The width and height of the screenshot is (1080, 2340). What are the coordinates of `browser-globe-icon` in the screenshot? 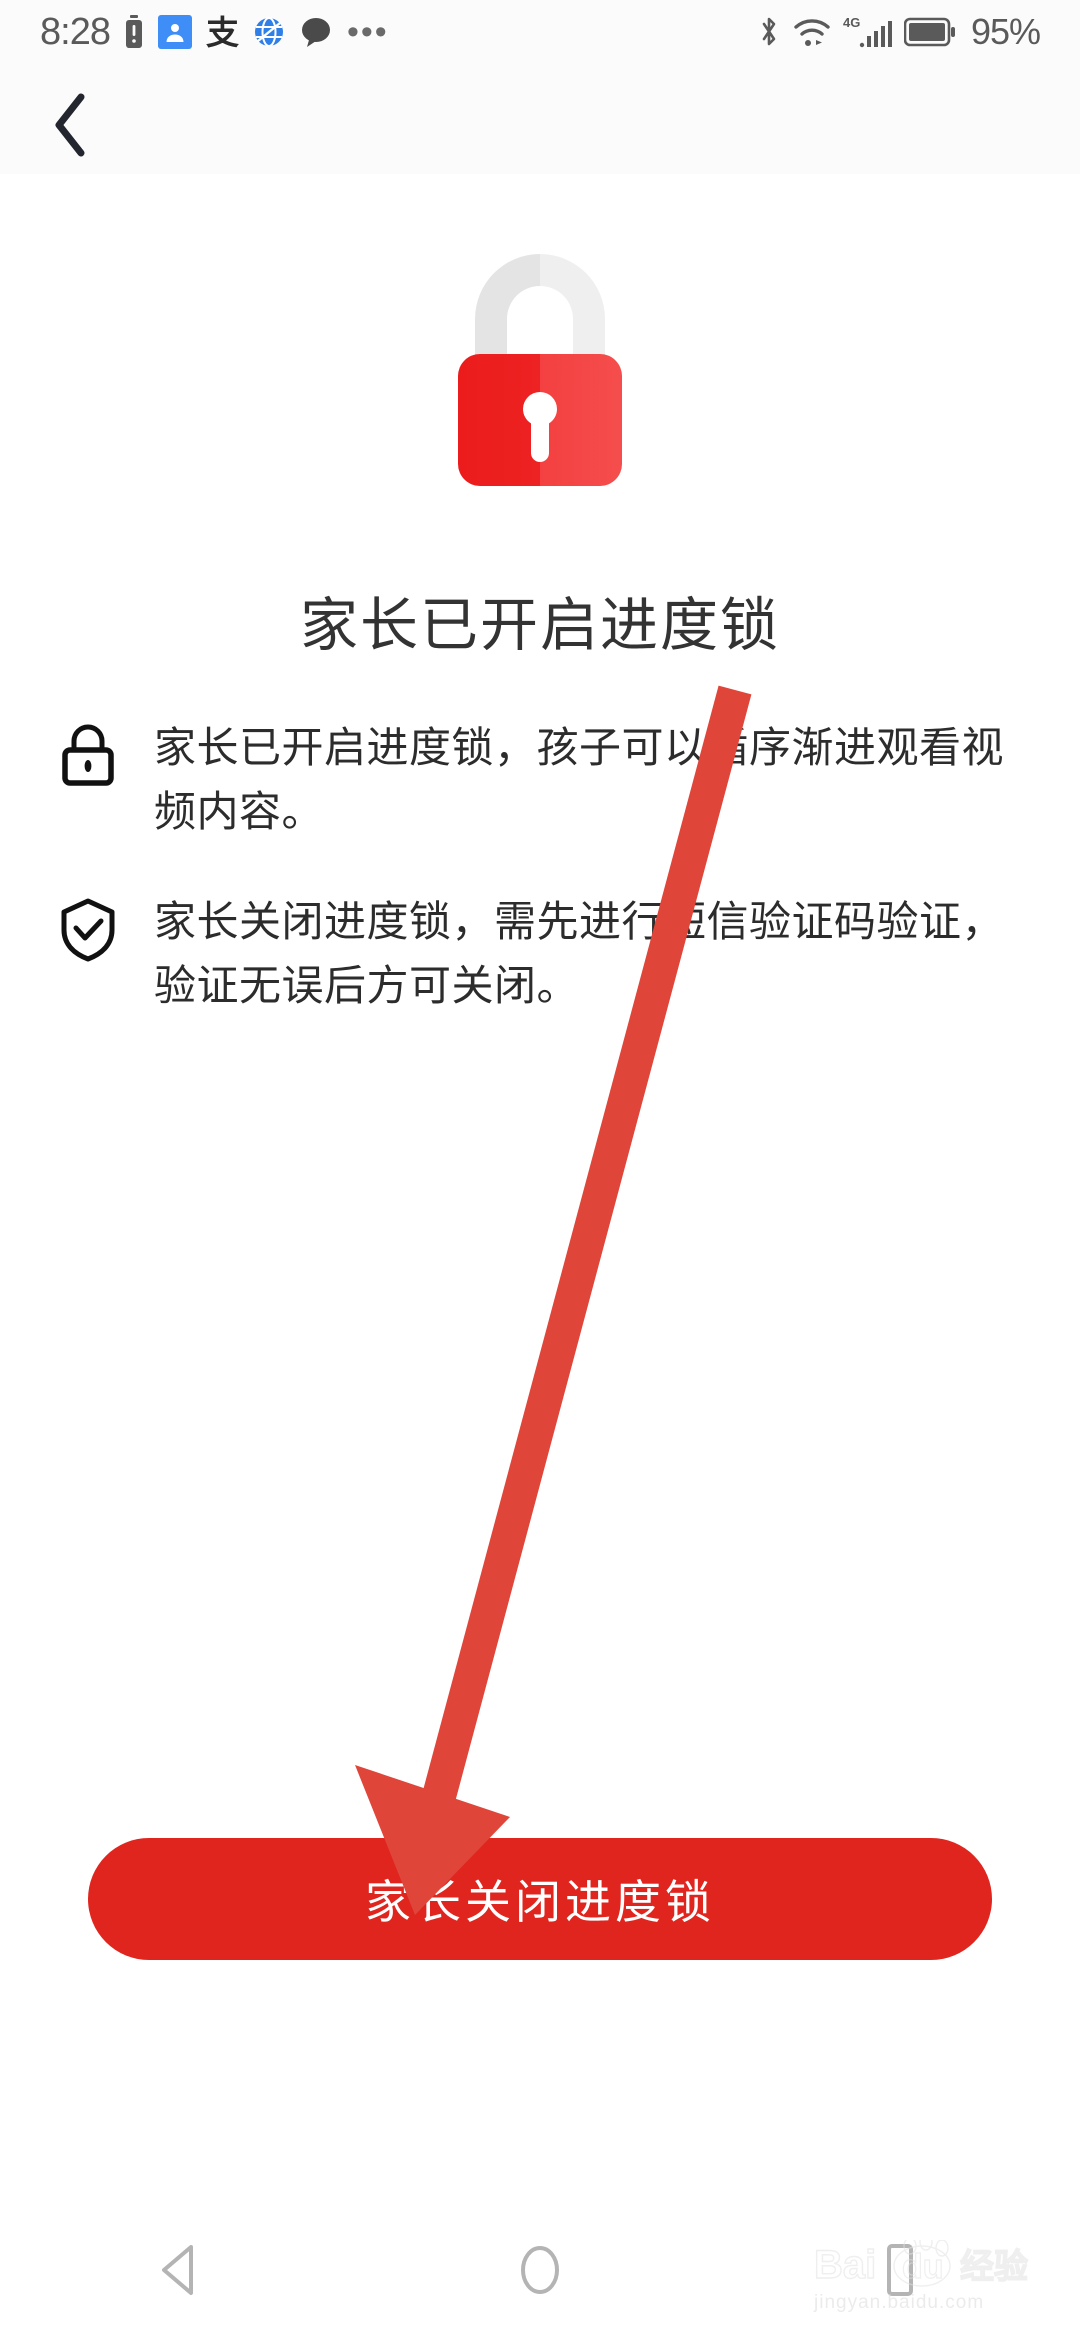 It's located at (269, 32).